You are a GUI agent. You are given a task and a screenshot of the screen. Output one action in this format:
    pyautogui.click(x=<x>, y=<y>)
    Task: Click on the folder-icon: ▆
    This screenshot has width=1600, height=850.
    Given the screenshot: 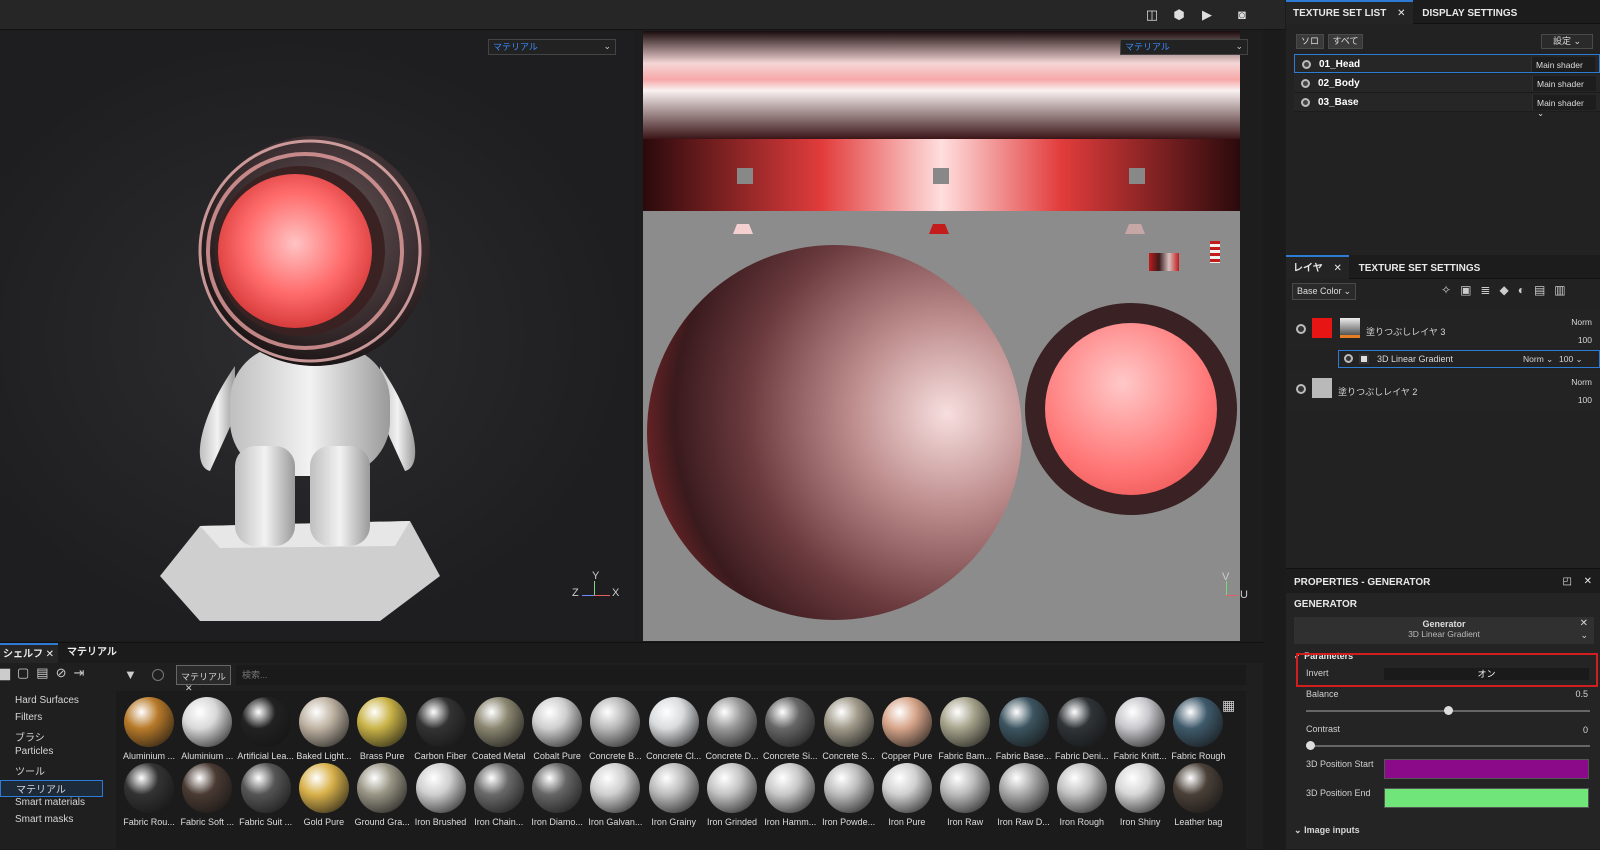 What is the action you would take?
    pyautogui.click(x=8, y=672)
    